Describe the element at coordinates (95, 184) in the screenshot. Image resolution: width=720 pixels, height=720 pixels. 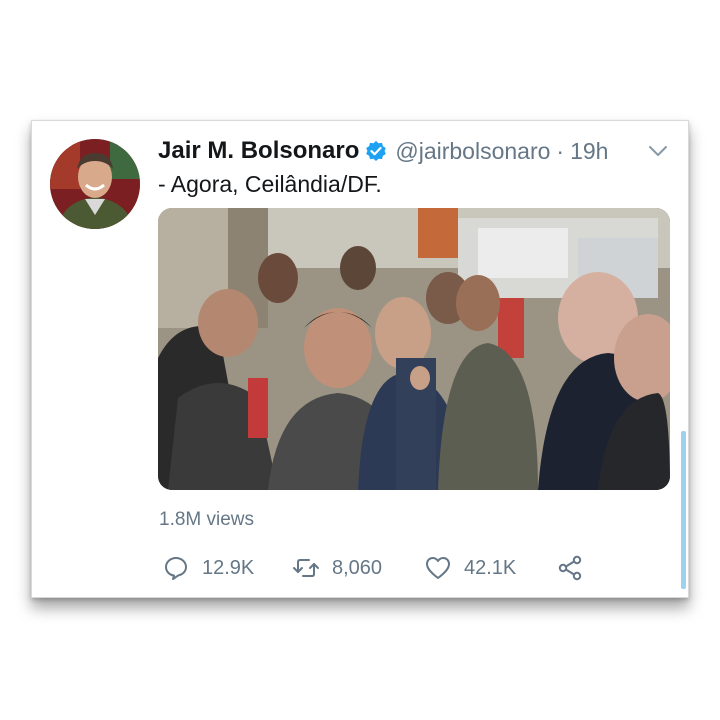
I see `author-avatar` at that location.